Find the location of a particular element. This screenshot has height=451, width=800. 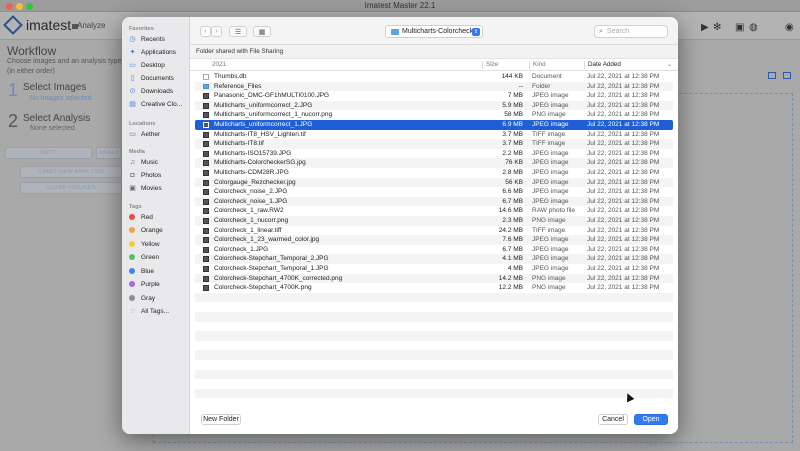

photos-icon: ◘ is located at coordinates (132, 175).